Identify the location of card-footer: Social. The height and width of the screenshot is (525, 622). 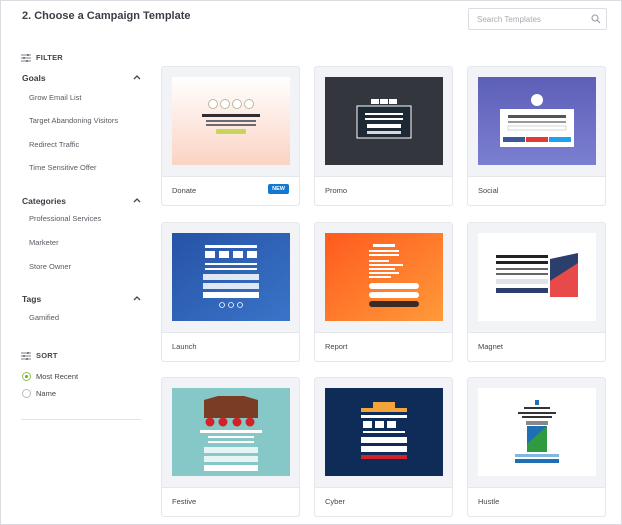
(536, 190).